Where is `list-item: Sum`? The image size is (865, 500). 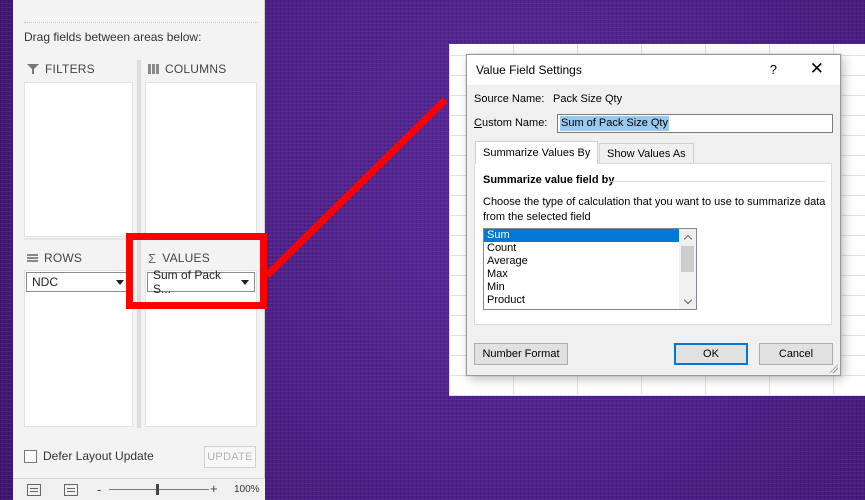
list-item: Sum is located at coordinates (581, 235).